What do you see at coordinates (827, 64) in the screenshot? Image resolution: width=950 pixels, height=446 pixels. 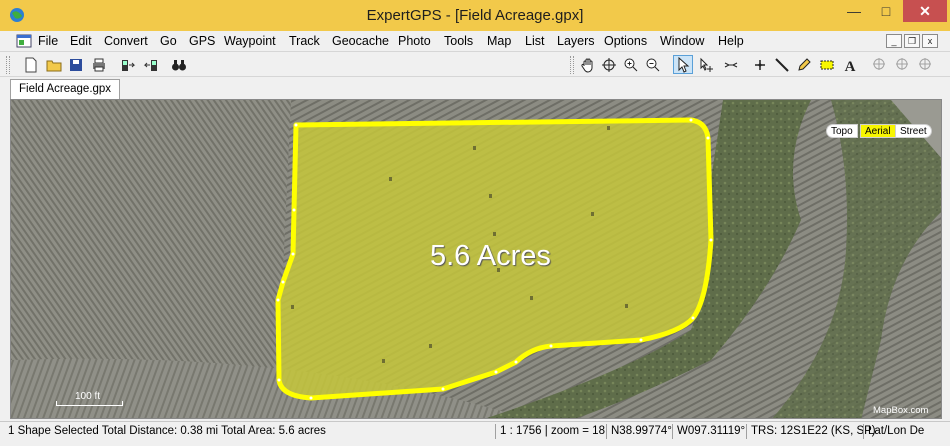 I see `draw-area-icon` at bounding box center [827, 64].